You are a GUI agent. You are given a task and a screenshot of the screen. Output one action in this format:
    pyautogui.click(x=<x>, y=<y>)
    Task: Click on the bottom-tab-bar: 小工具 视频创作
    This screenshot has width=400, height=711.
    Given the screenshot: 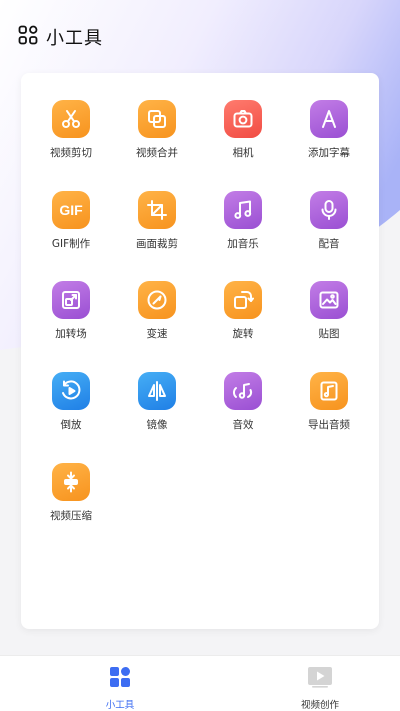 What is the action you would take?
    pyautogui.click(x=200, y=683)
    